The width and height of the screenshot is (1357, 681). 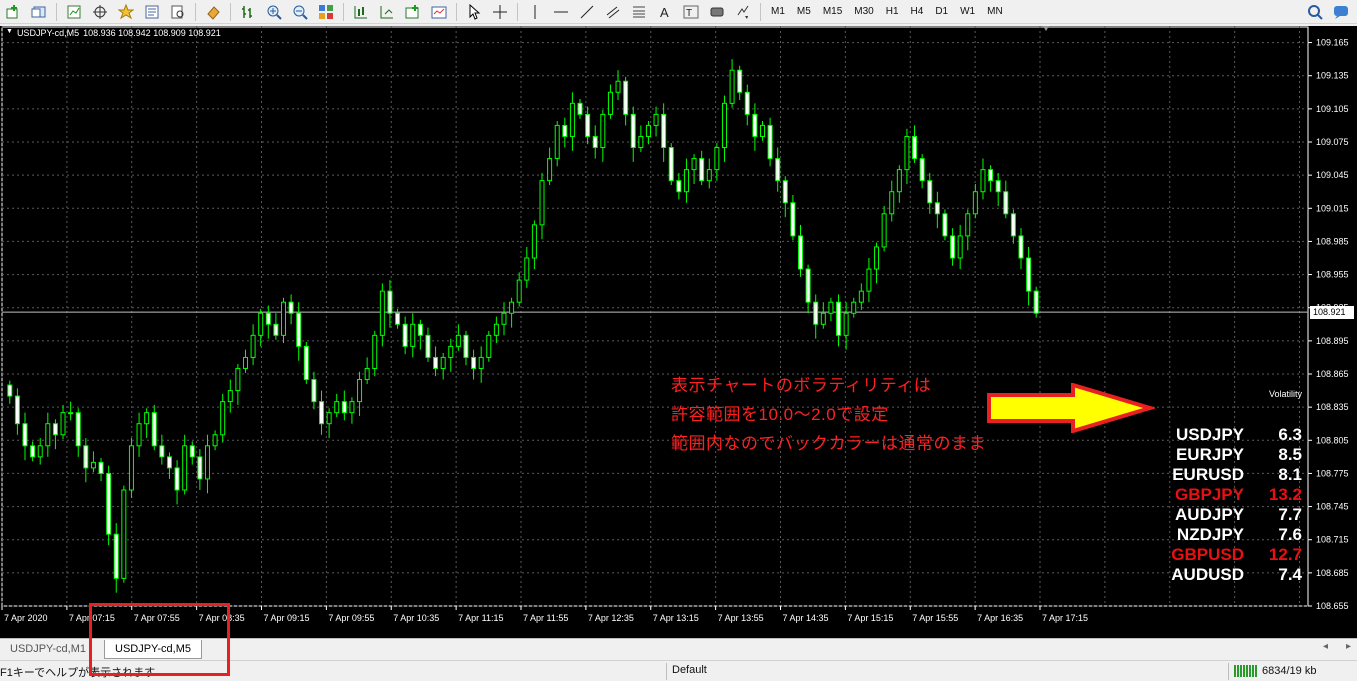 What do you see at coordinates (39, 12) in the screenshot?
I see `profiles-icon` at bounding box center [39, 12].